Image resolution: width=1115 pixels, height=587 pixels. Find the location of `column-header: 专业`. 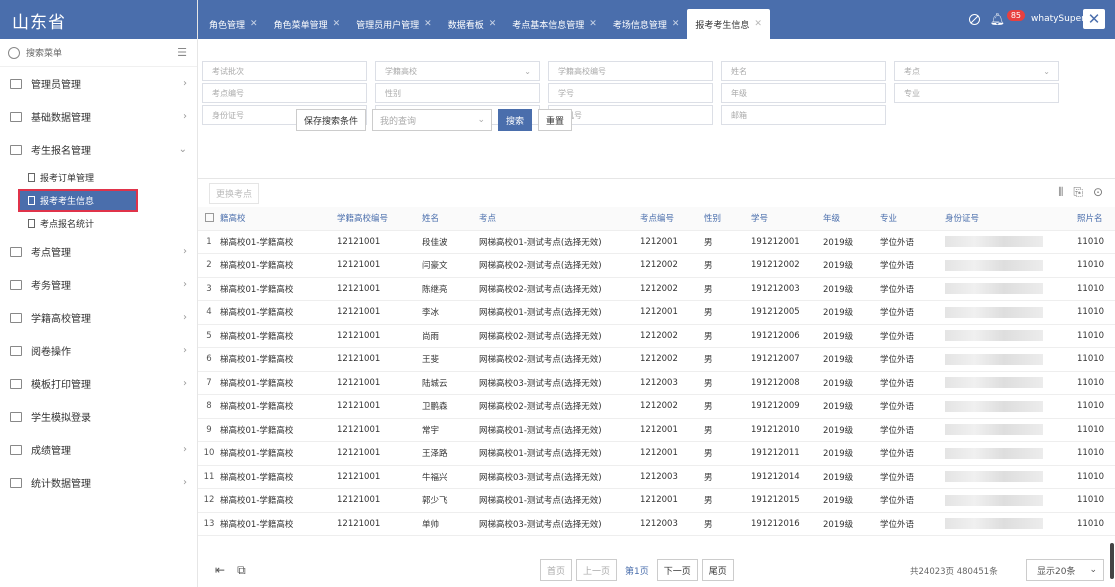

column-header: 专业 is located at coordinates (912, 219).